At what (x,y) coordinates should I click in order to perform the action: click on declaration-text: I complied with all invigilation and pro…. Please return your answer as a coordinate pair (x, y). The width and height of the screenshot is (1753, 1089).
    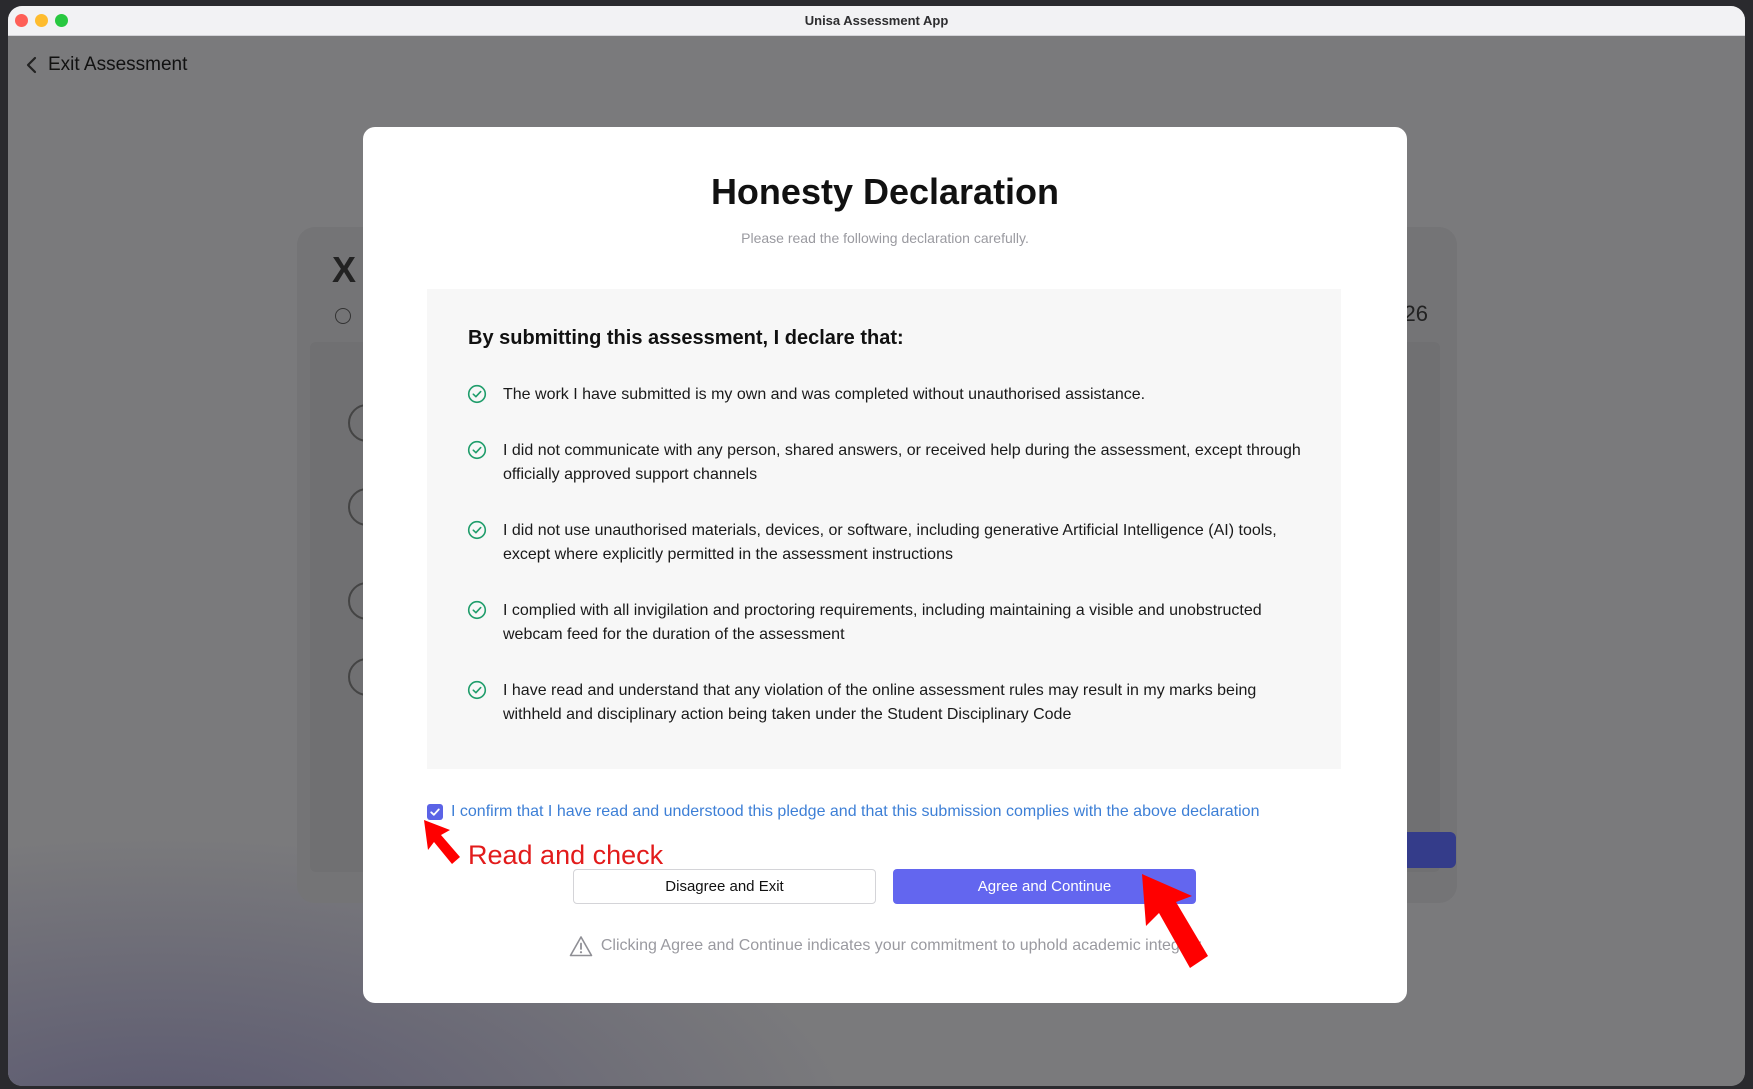
    Looking at the image, I should click on (882, 622).